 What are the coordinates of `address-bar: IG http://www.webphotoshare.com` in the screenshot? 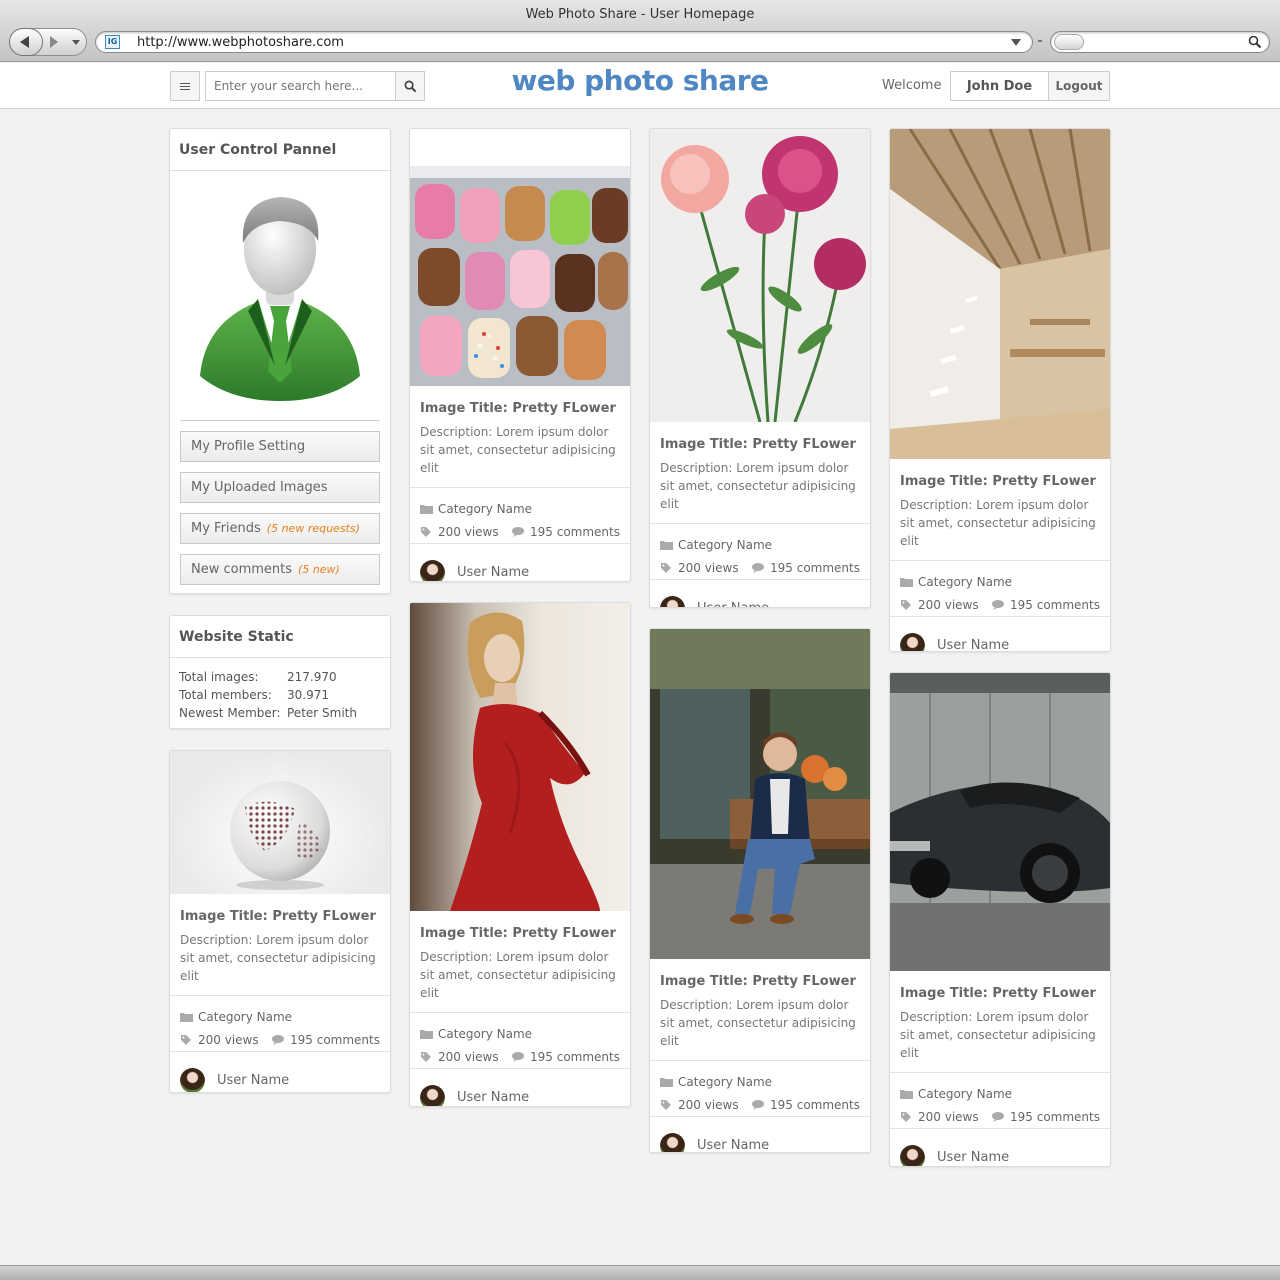 It's located at (564, 42).